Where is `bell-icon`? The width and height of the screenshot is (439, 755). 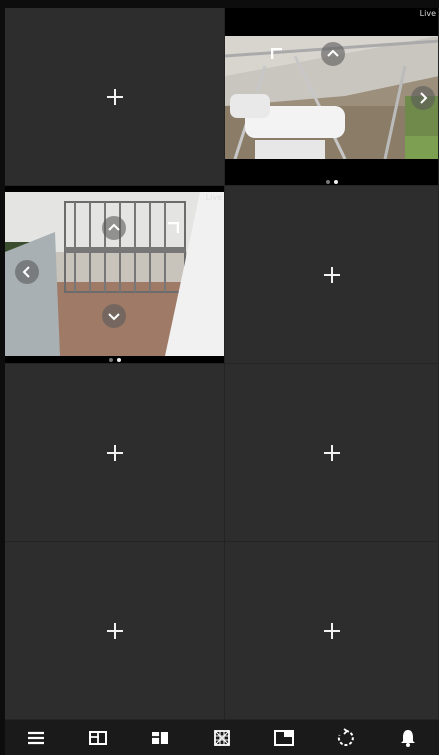 bell-icon is located at coordinates (408, 738).